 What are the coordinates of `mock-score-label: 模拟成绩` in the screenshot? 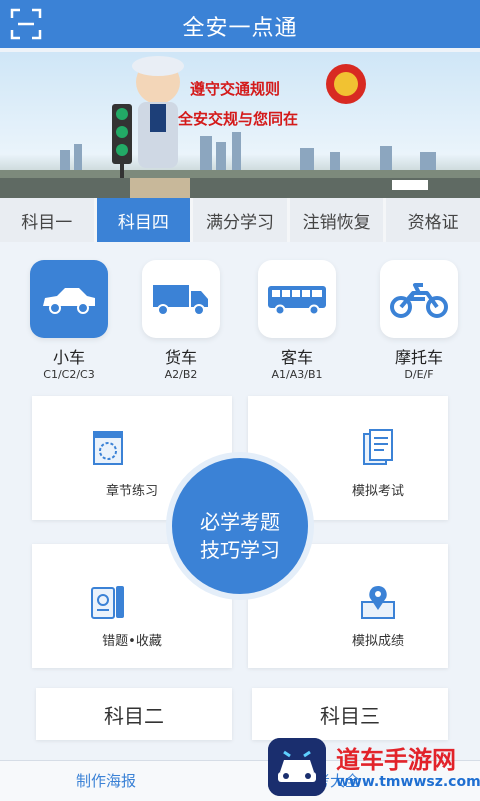 It's located at (377, 641).